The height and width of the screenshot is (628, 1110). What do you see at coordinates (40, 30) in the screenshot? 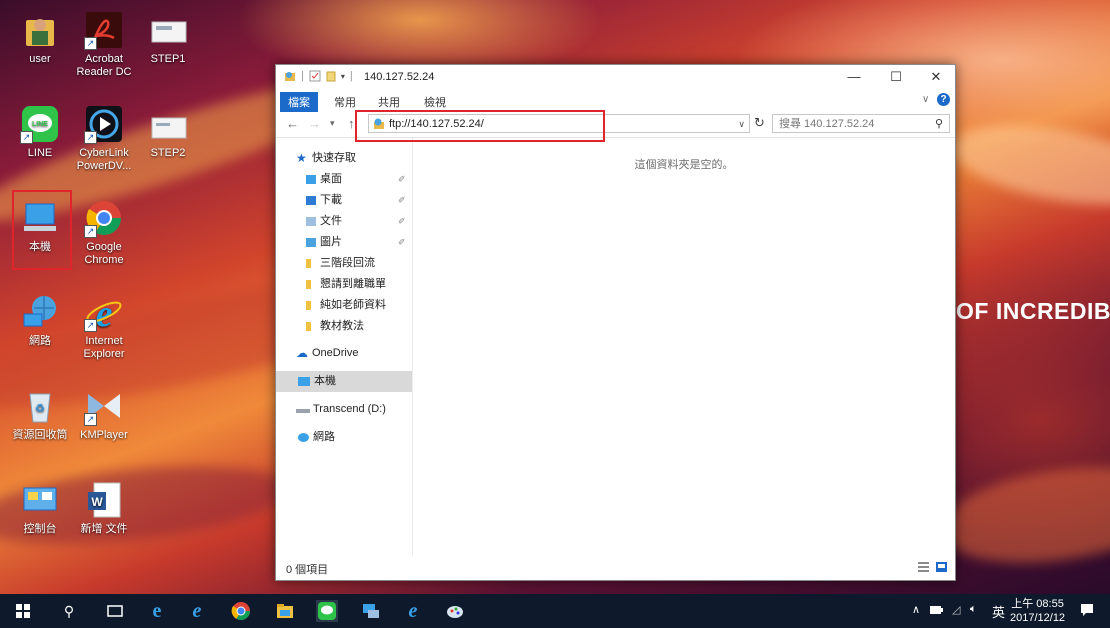
I see `user-folder-icon` at bounding box center [40, 30].